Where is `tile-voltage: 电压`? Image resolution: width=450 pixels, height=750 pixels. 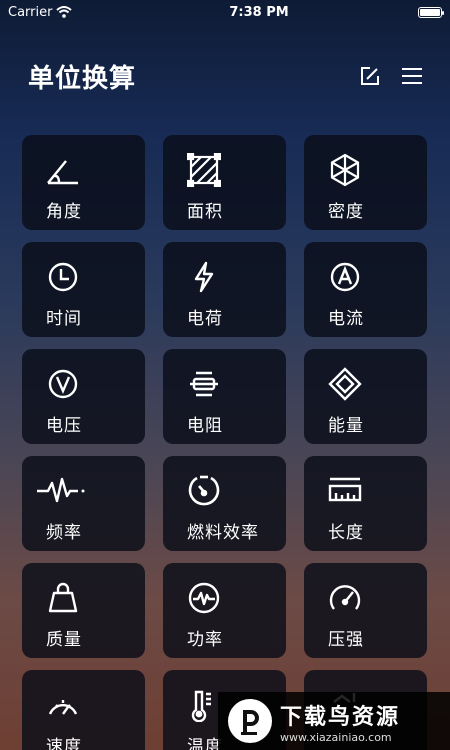
tile-voltage: 电压 is located at coordinates (83, 396).